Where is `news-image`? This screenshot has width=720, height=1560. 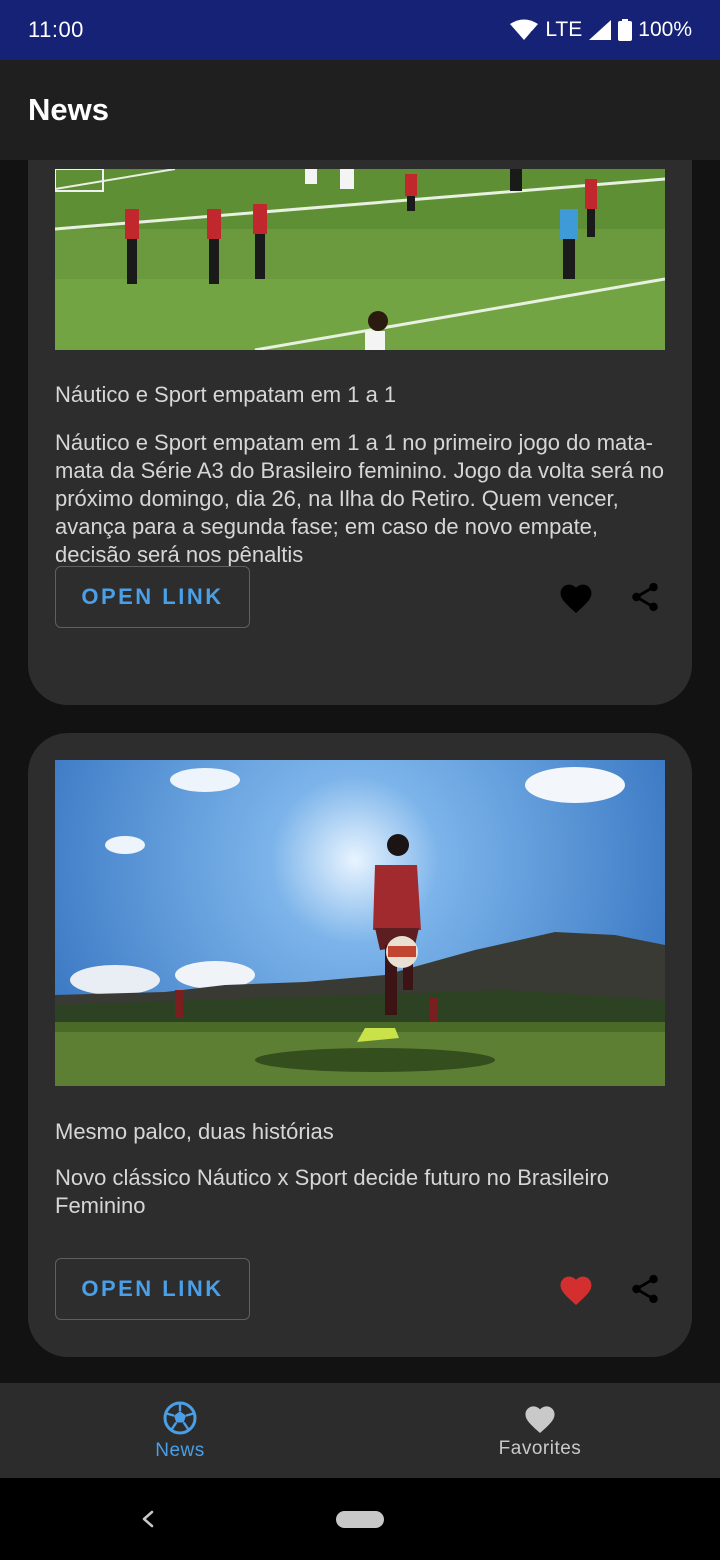 news-image is located at coordinates (360, 259).